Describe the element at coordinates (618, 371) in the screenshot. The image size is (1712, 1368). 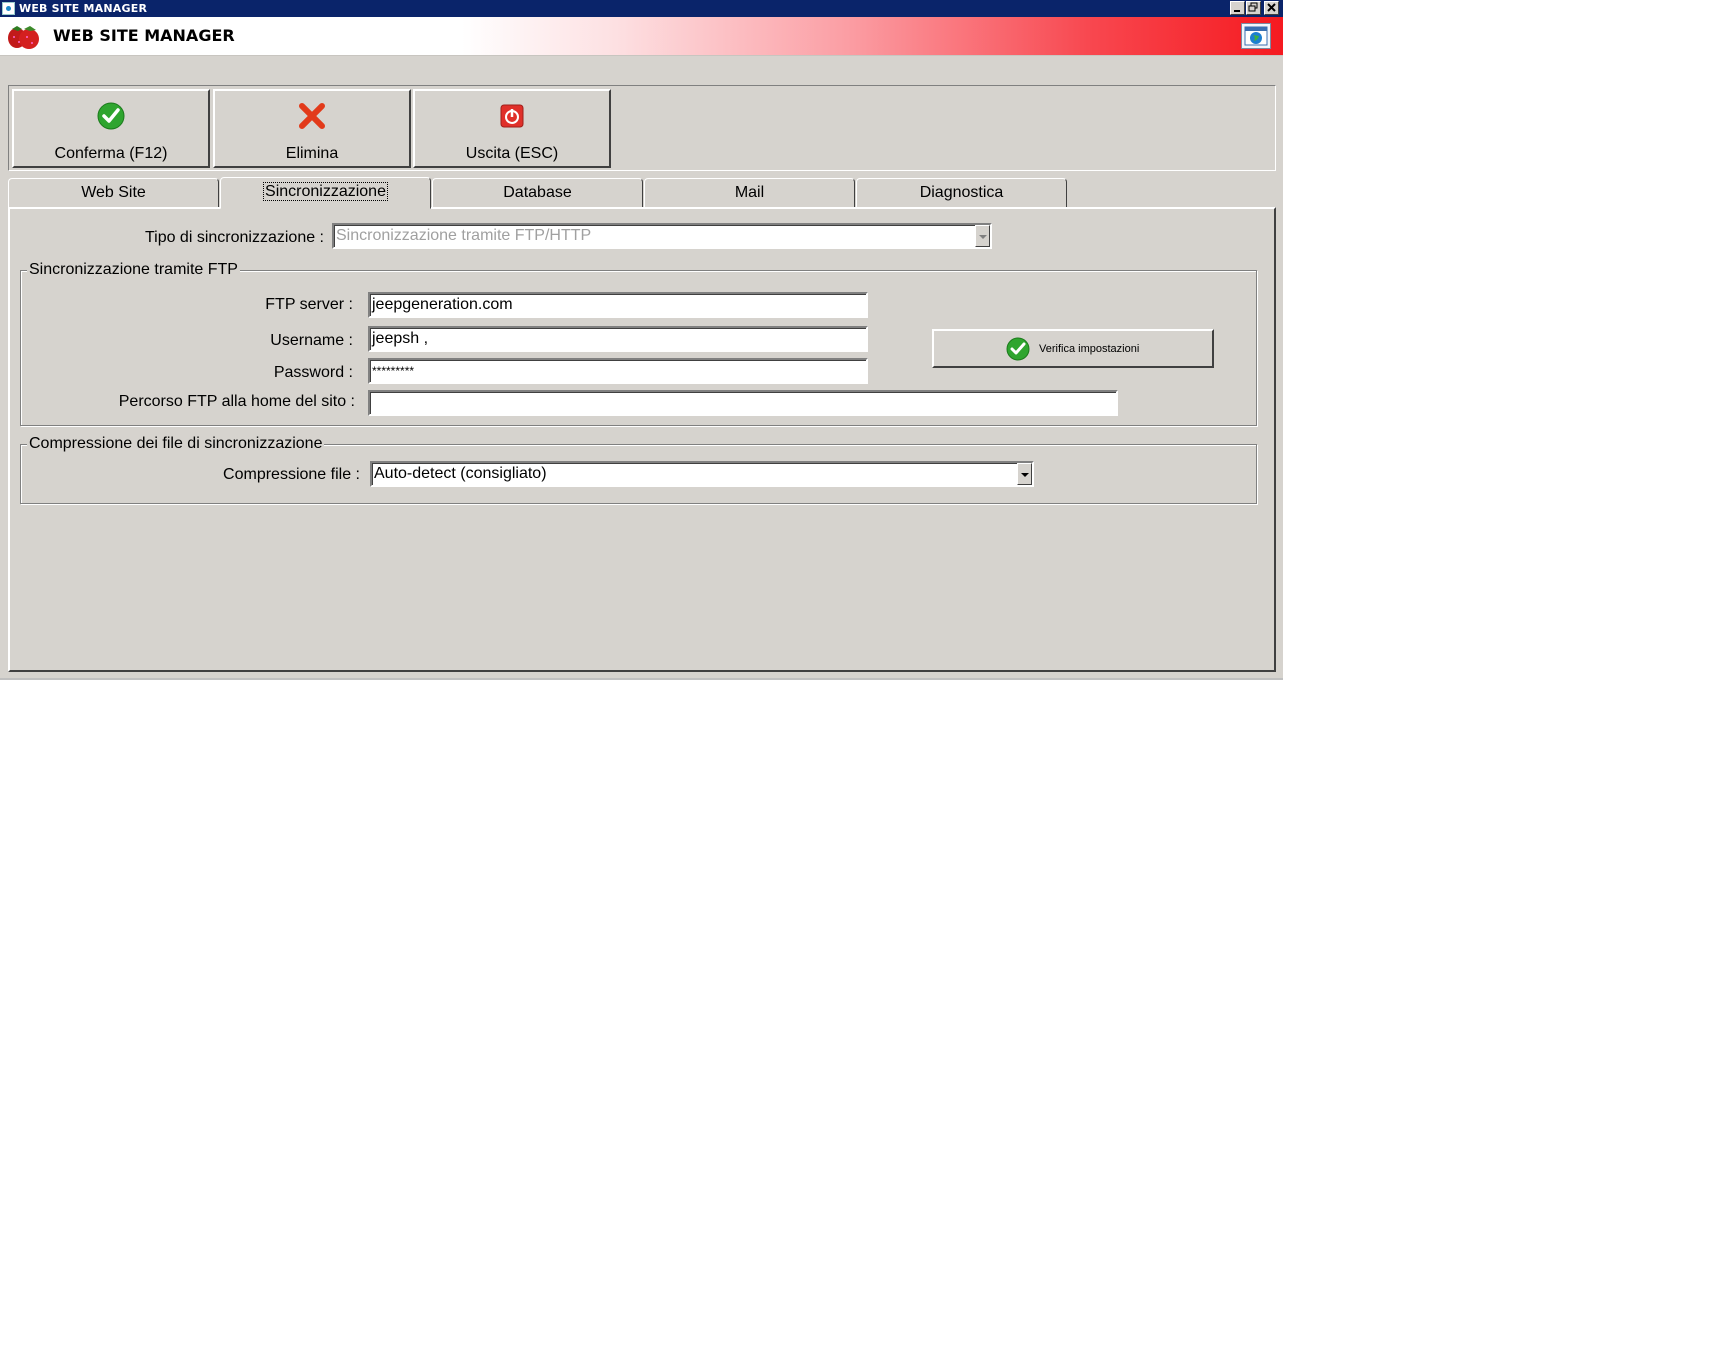
I see `password-input: *********` at that location.